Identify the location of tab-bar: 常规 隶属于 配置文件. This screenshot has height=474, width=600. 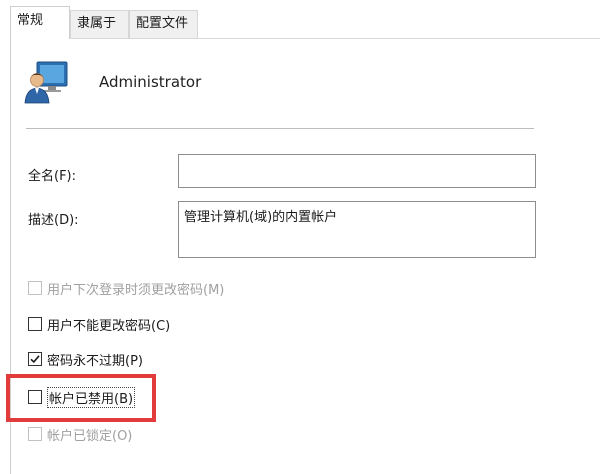
(300, 19).